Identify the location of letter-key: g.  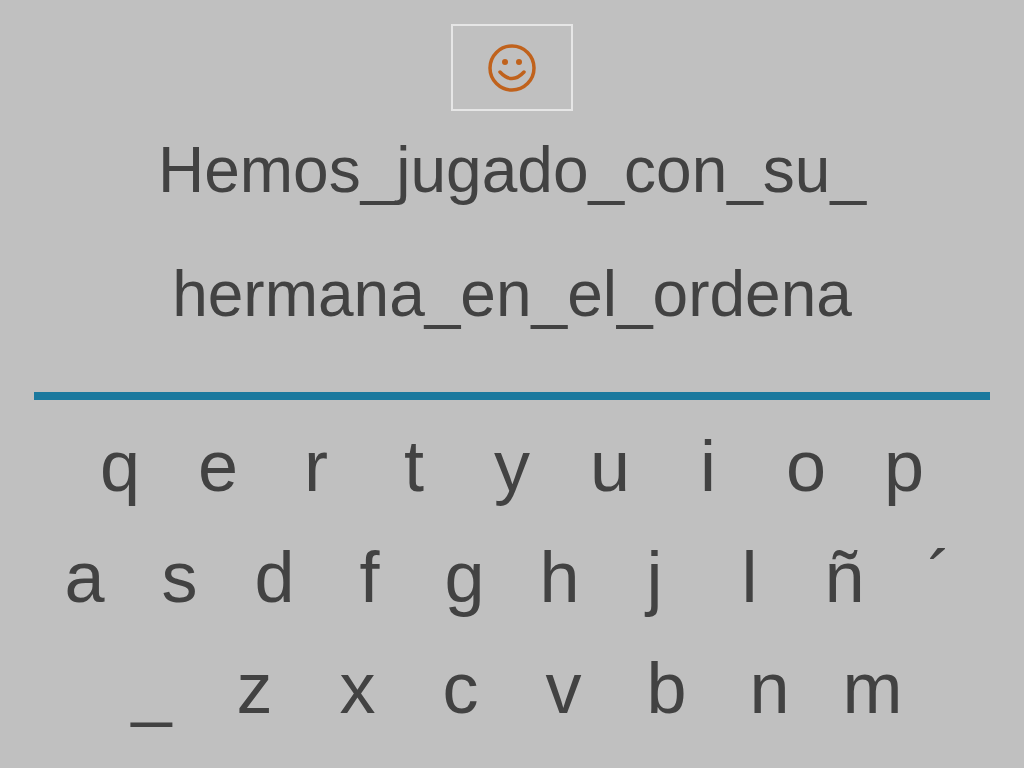
(464, 576).